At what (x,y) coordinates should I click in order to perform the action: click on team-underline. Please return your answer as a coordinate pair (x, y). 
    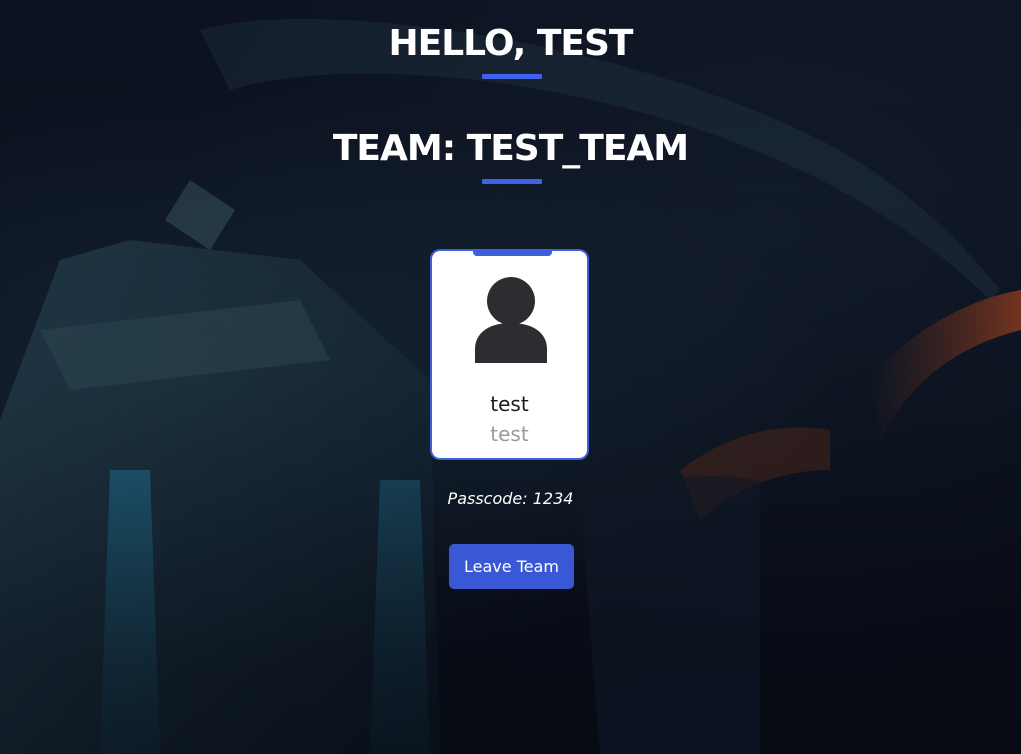
    Looking at the image, I should click on (512, 181).